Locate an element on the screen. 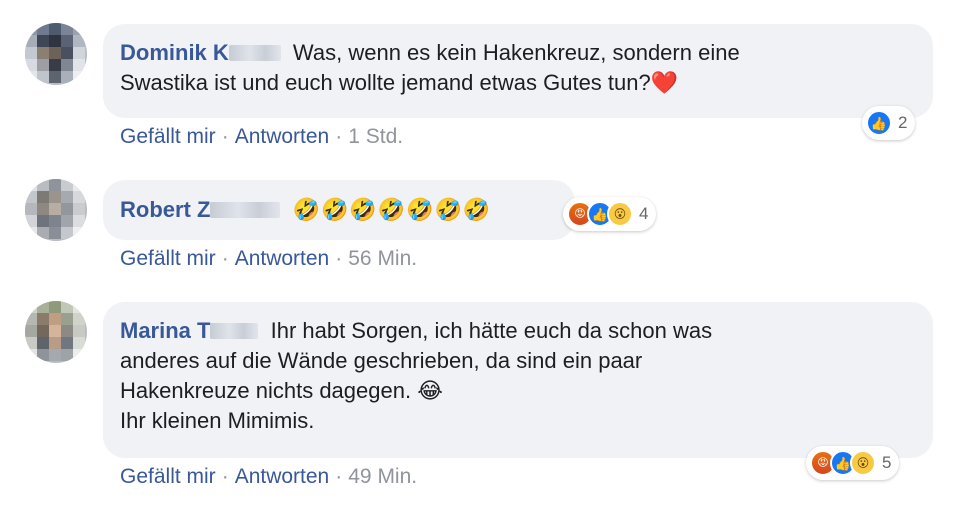 This screenshot has height=508, width=972. comment-text: Ihr kleinen Mimimis. is located at coordinates (217, 420).